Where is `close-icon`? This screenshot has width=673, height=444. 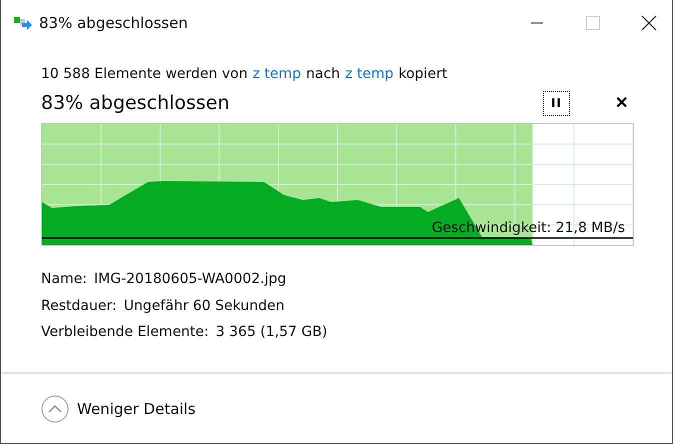
close-icon is located at coordinates (649, 23).